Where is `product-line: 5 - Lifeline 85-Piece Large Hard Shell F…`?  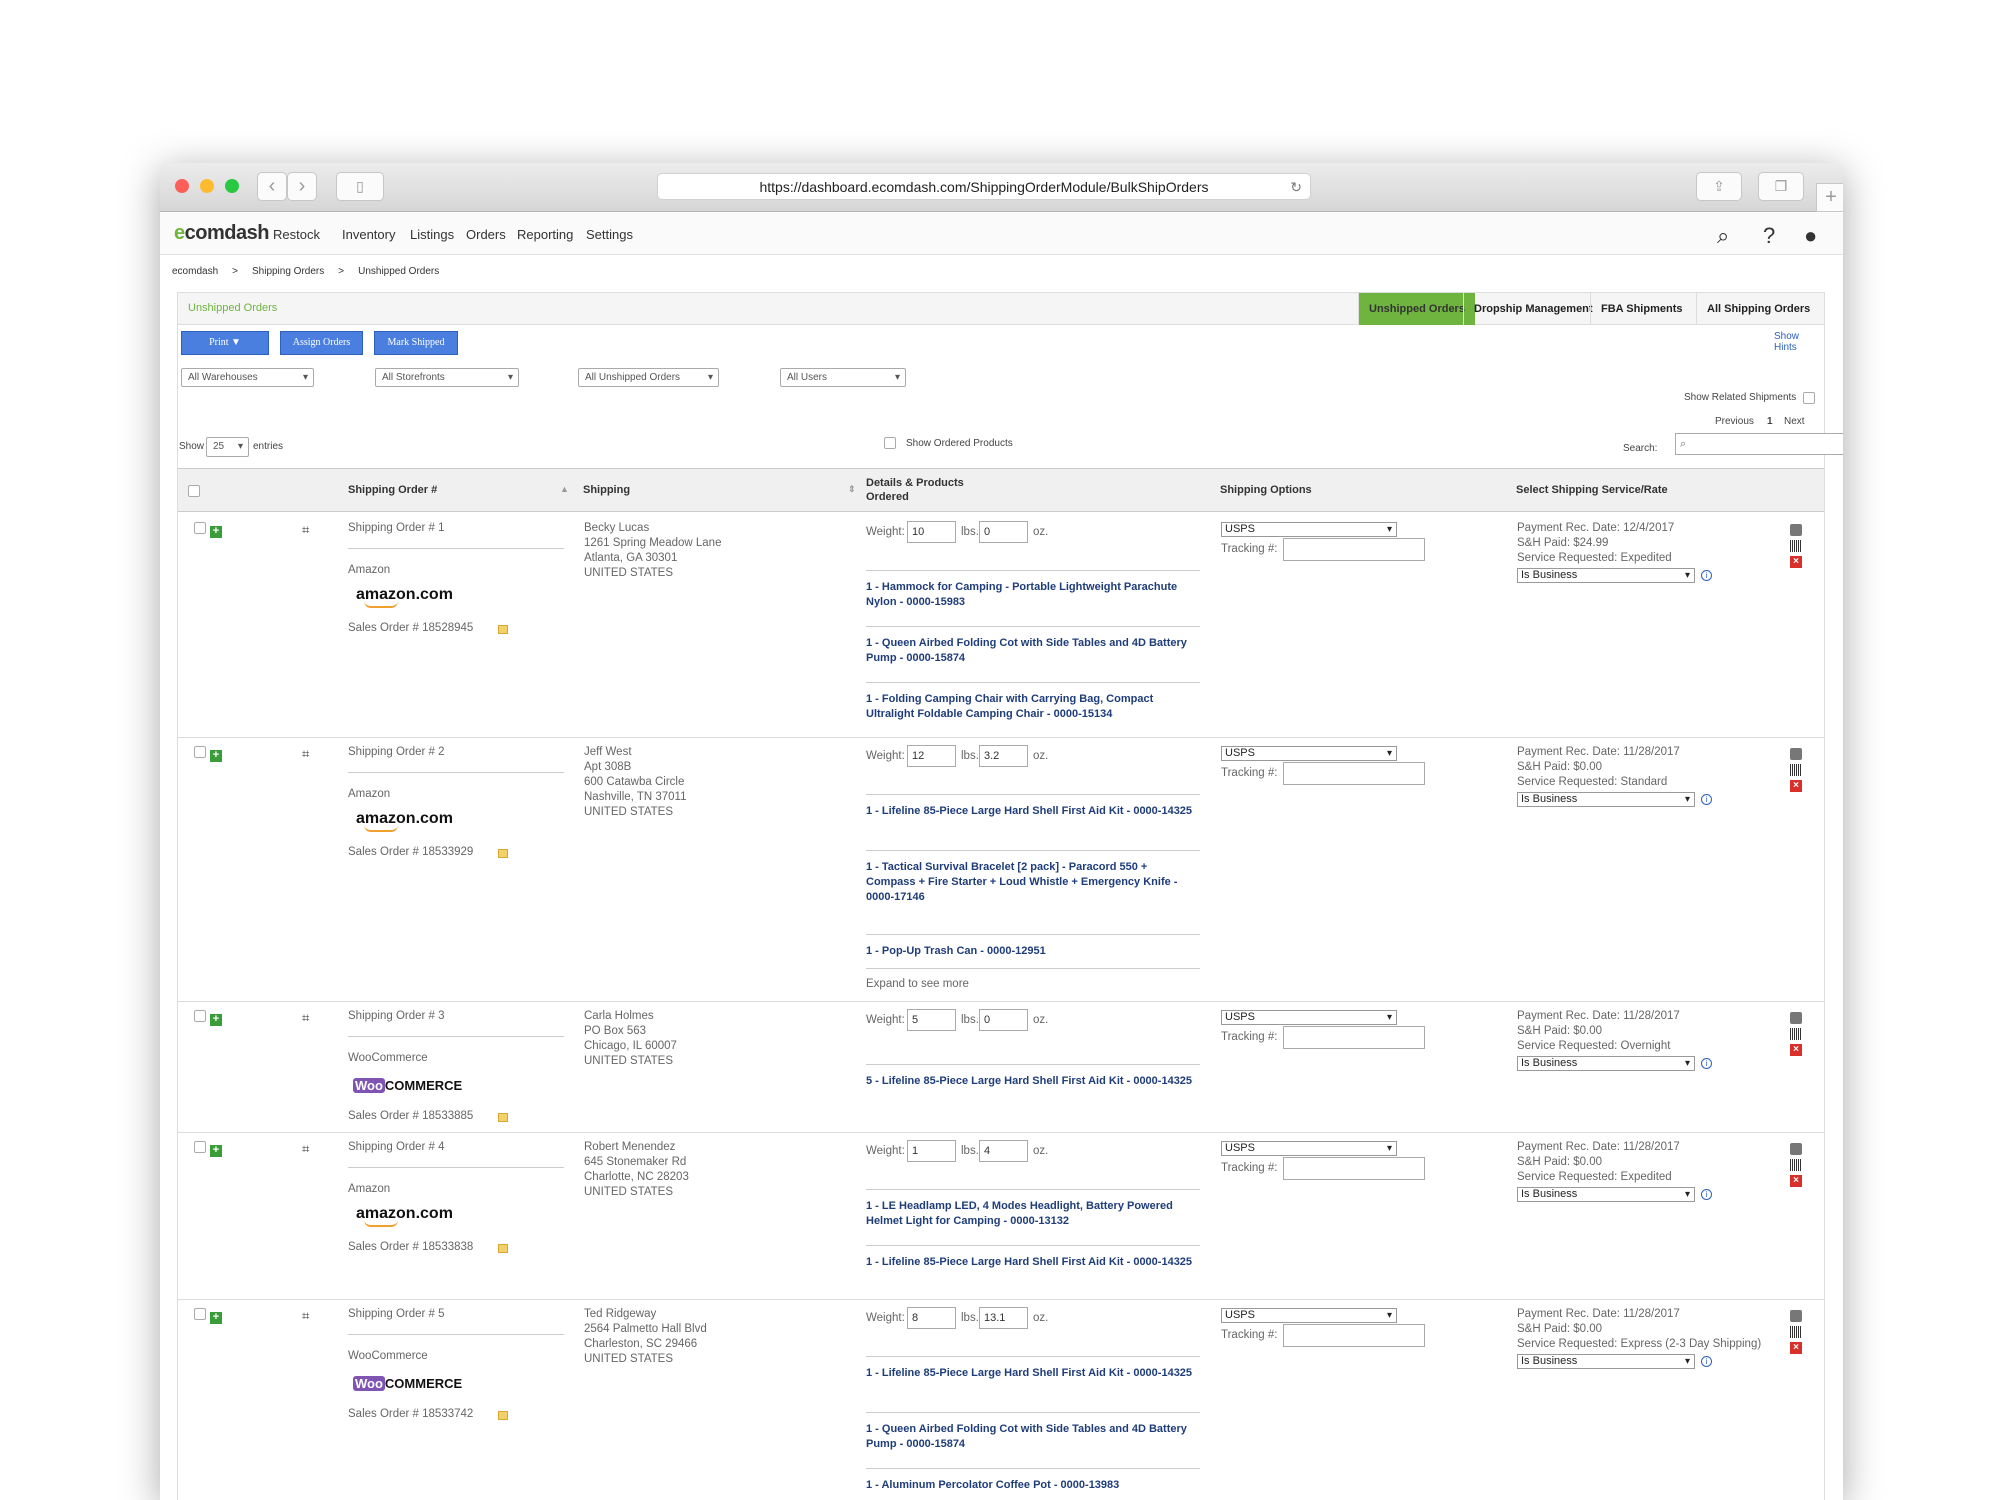 product-line: 5 - Lifeline 85-Piece Large Hard Shell F… is located at coordinates (1031, 1081).